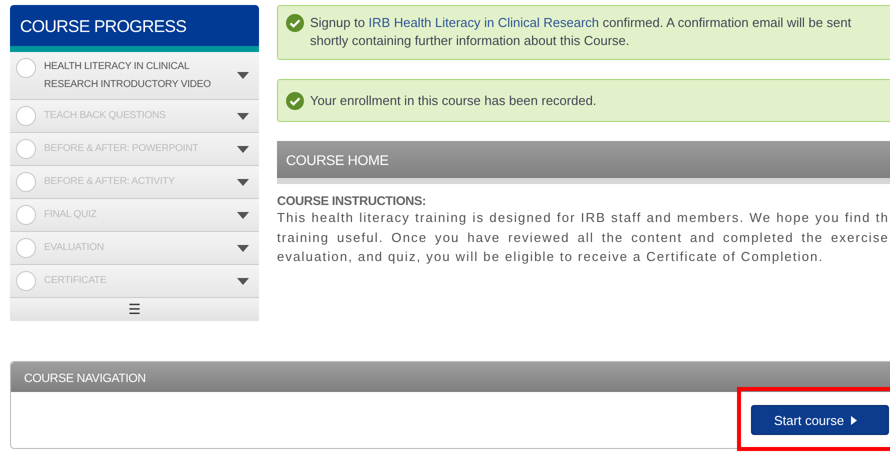 Image resolution: width=890 pixels, height=452 pixels. What do you see at coordinates (854, 420) in the screenshot?
I see `caret-right-icon` at bounding box center [854, 420].